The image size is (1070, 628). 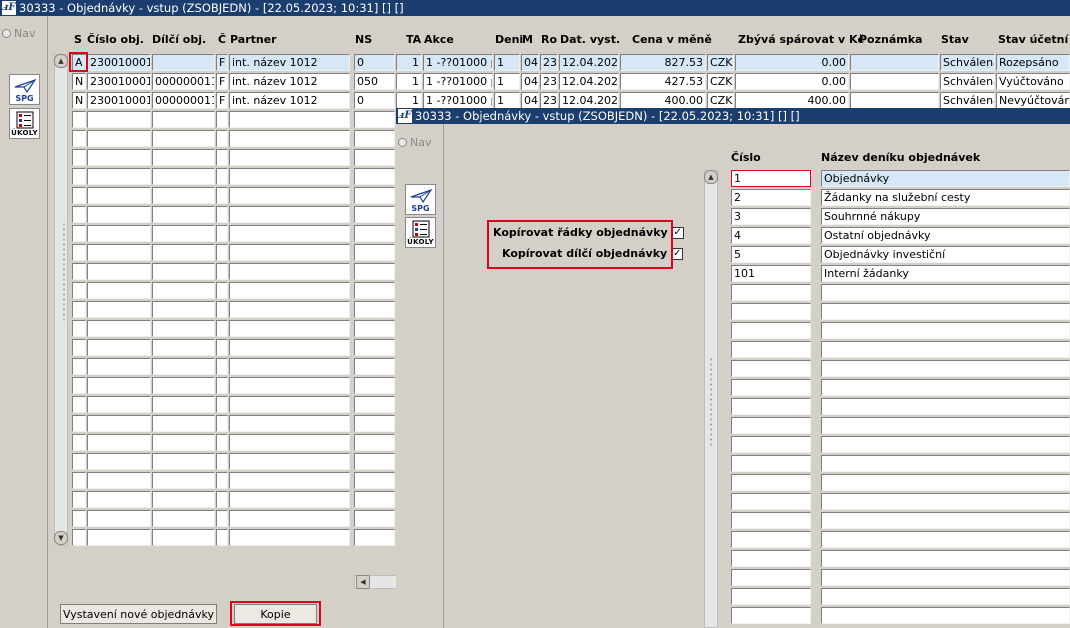 I want to click on journal-scroll-up-icon: ▲, so click(x=711, y=177).